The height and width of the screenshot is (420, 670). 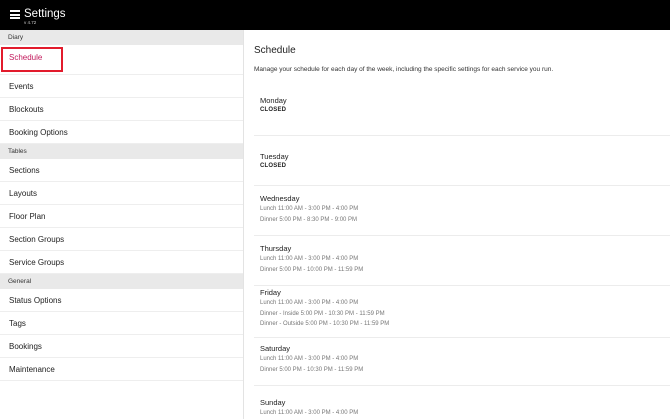 What do you see at coordinates (275, 348) in the screenshot?
I see `day-name: Saturday` at bounding box center [275, 348].